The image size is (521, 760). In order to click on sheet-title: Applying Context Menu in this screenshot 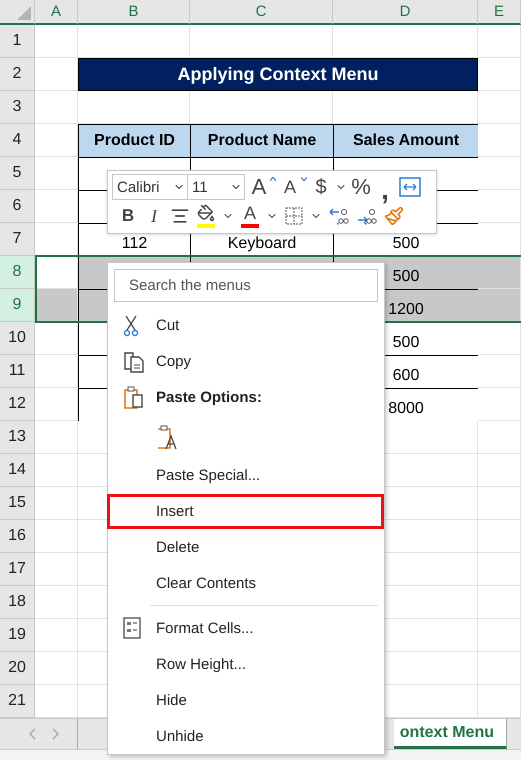, I will do `click(278, 74)`.